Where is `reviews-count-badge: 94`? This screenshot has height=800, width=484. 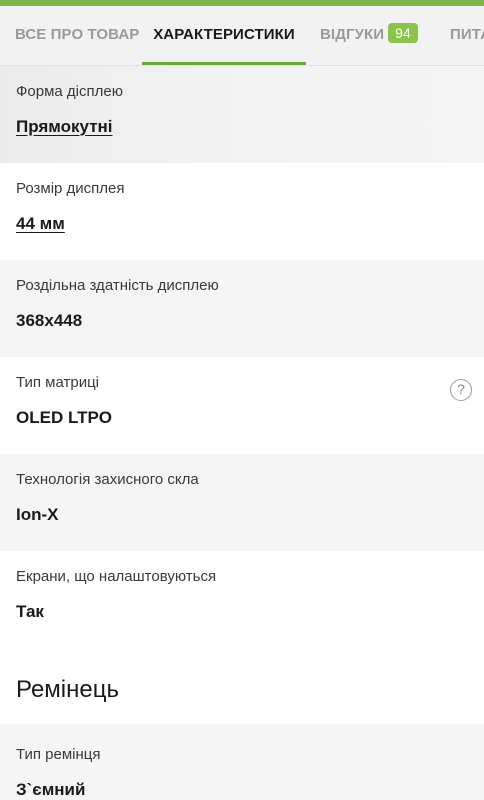 reviews-count-badge: 94 is located at coordinates (403, 33).